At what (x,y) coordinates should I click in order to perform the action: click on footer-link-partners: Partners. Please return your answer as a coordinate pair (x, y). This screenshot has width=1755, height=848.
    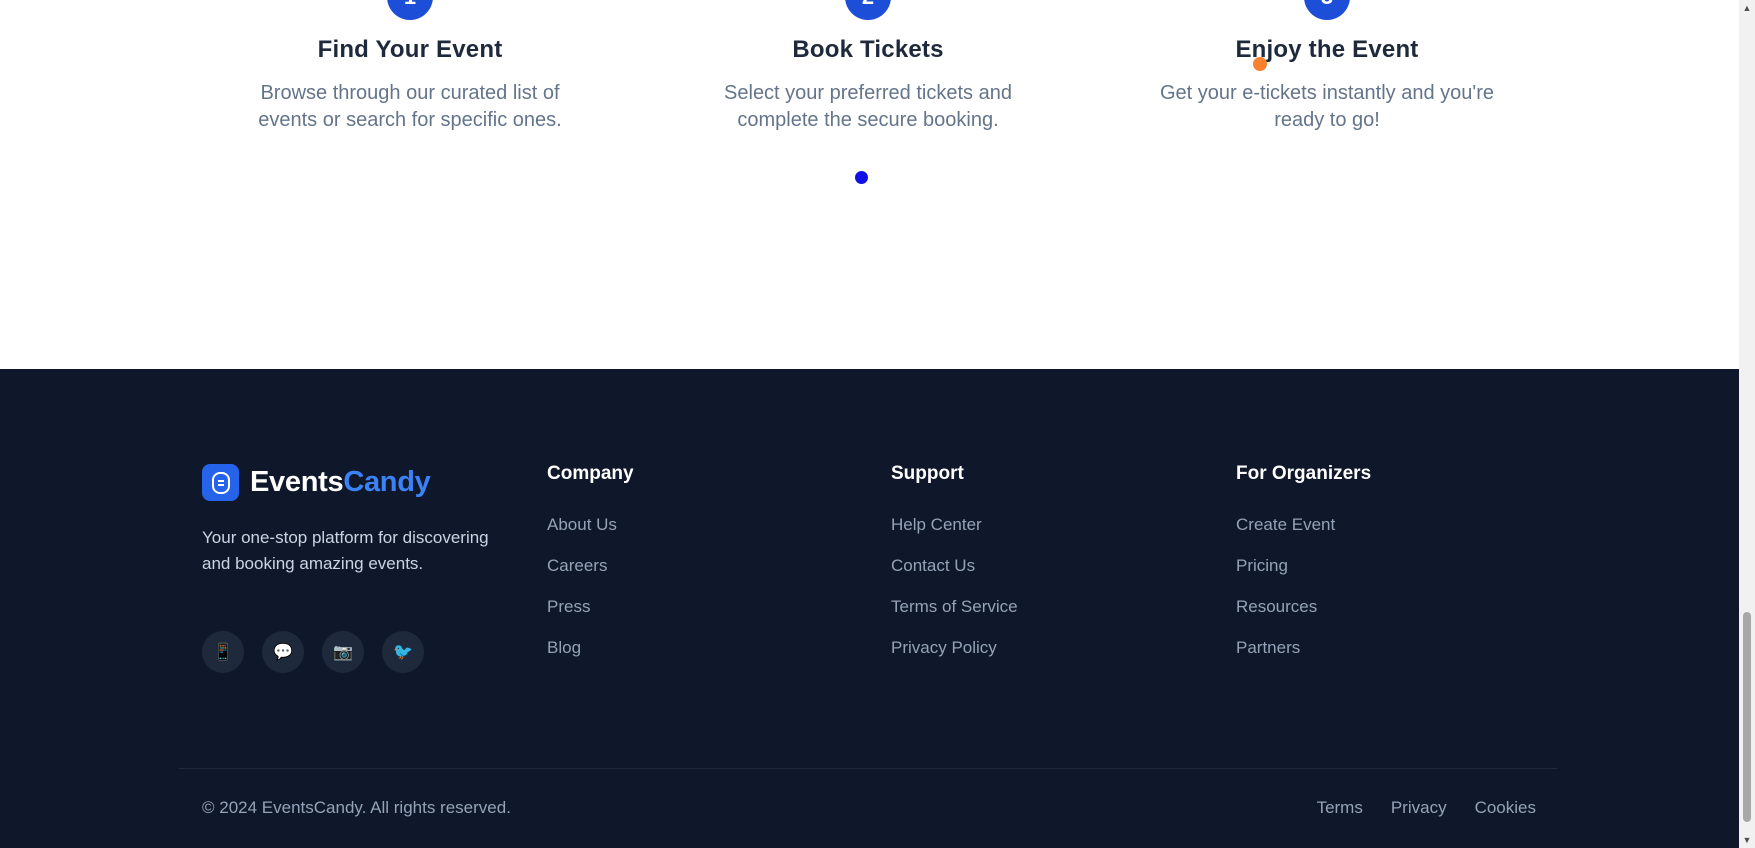
    Looking at the image, I should click on (1386, 647).